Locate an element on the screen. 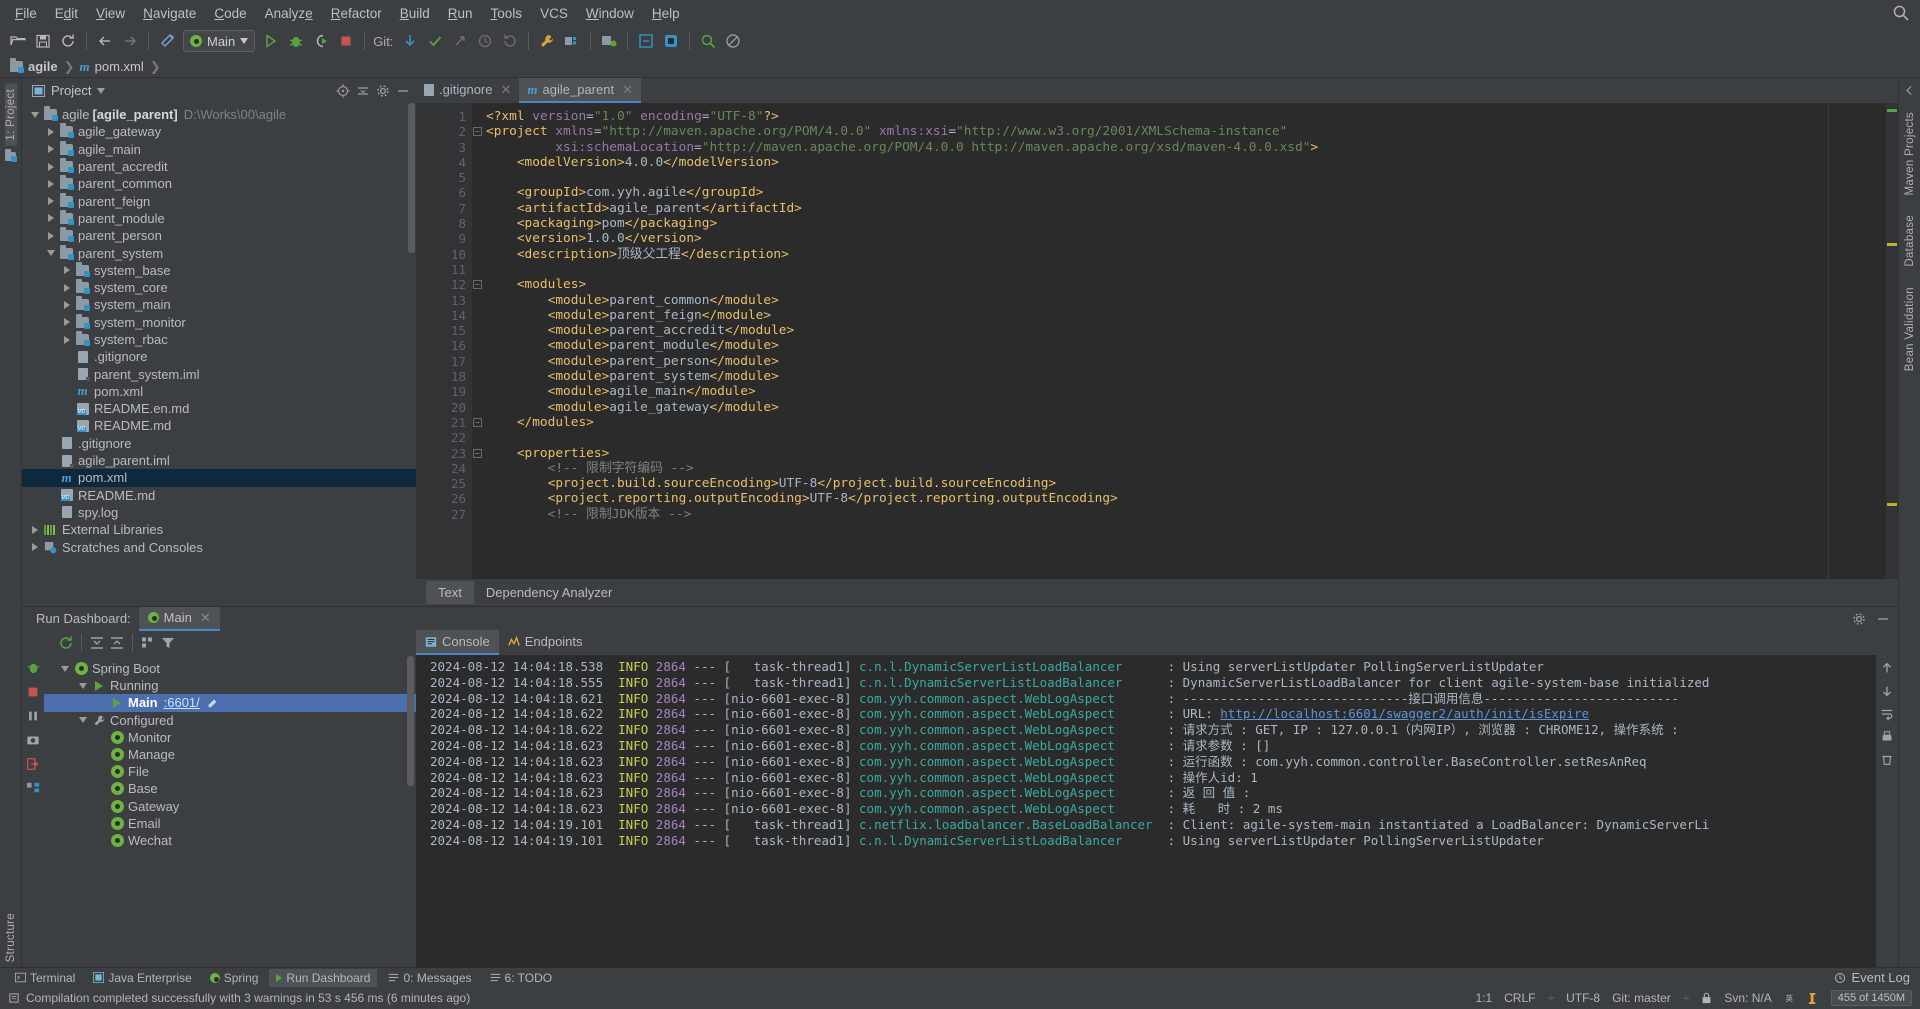 The width and height of the screenshot is (1920, 1009). tool-window-button: Spring is located at coordinates (234, 978).